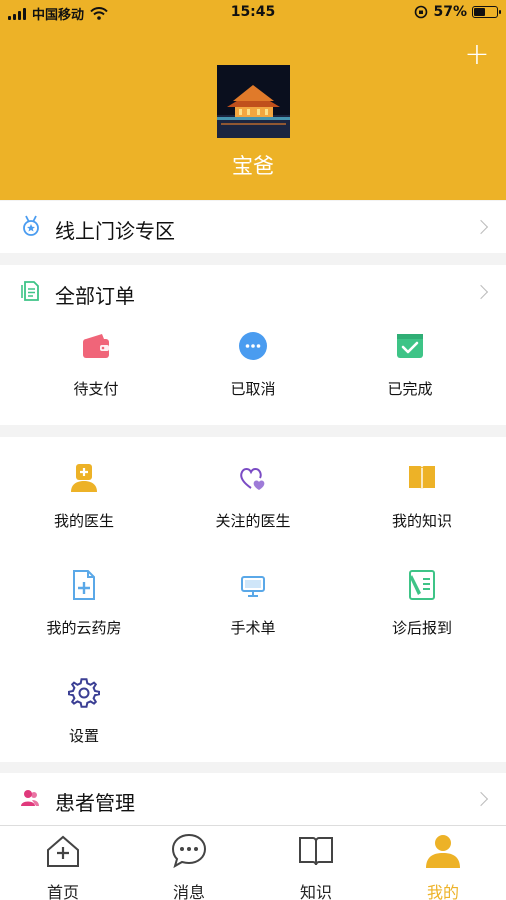  What do you see at coordinates (450, 12) in the screenshot?
I see `battery-percent: 57%` at bounding box center [450, 12].